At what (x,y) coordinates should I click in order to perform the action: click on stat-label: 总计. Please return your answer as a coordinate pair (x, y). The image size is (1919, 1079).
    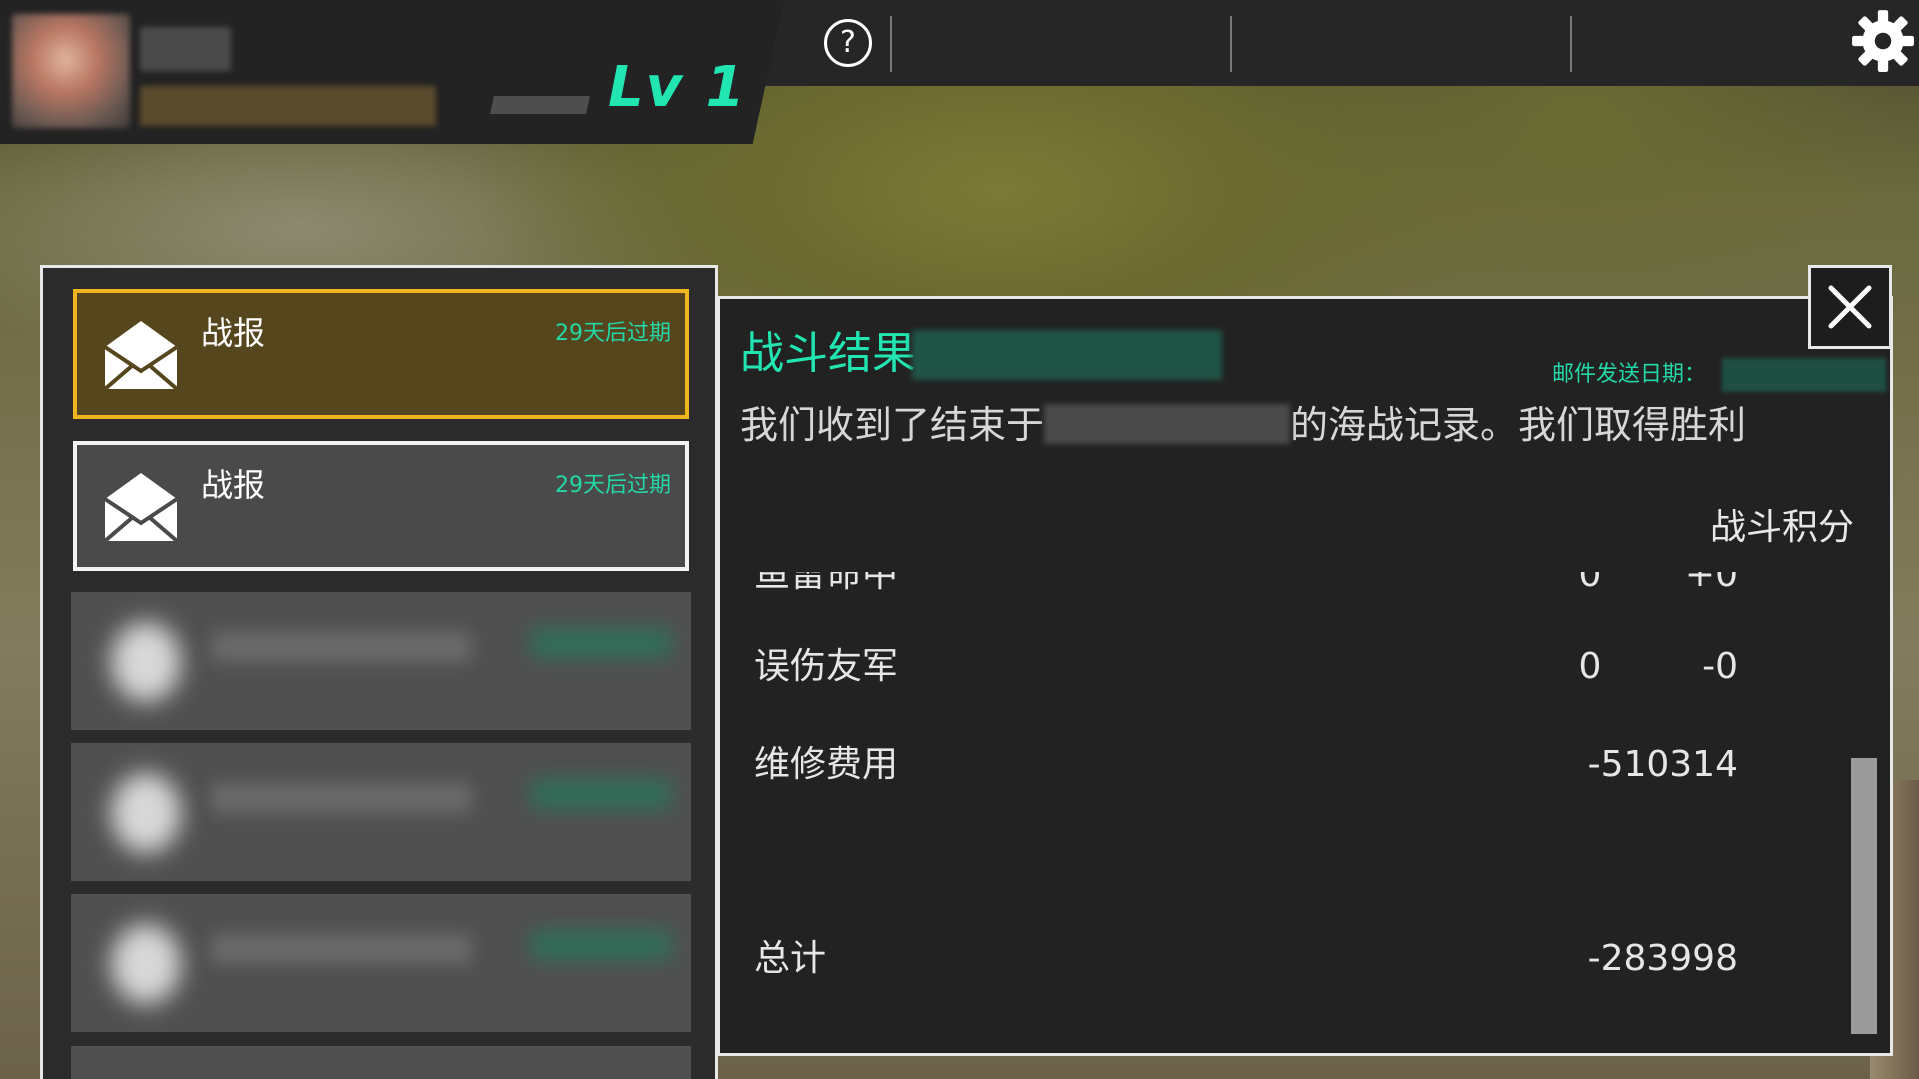
    Looking at the image, I should click on (790, 958).